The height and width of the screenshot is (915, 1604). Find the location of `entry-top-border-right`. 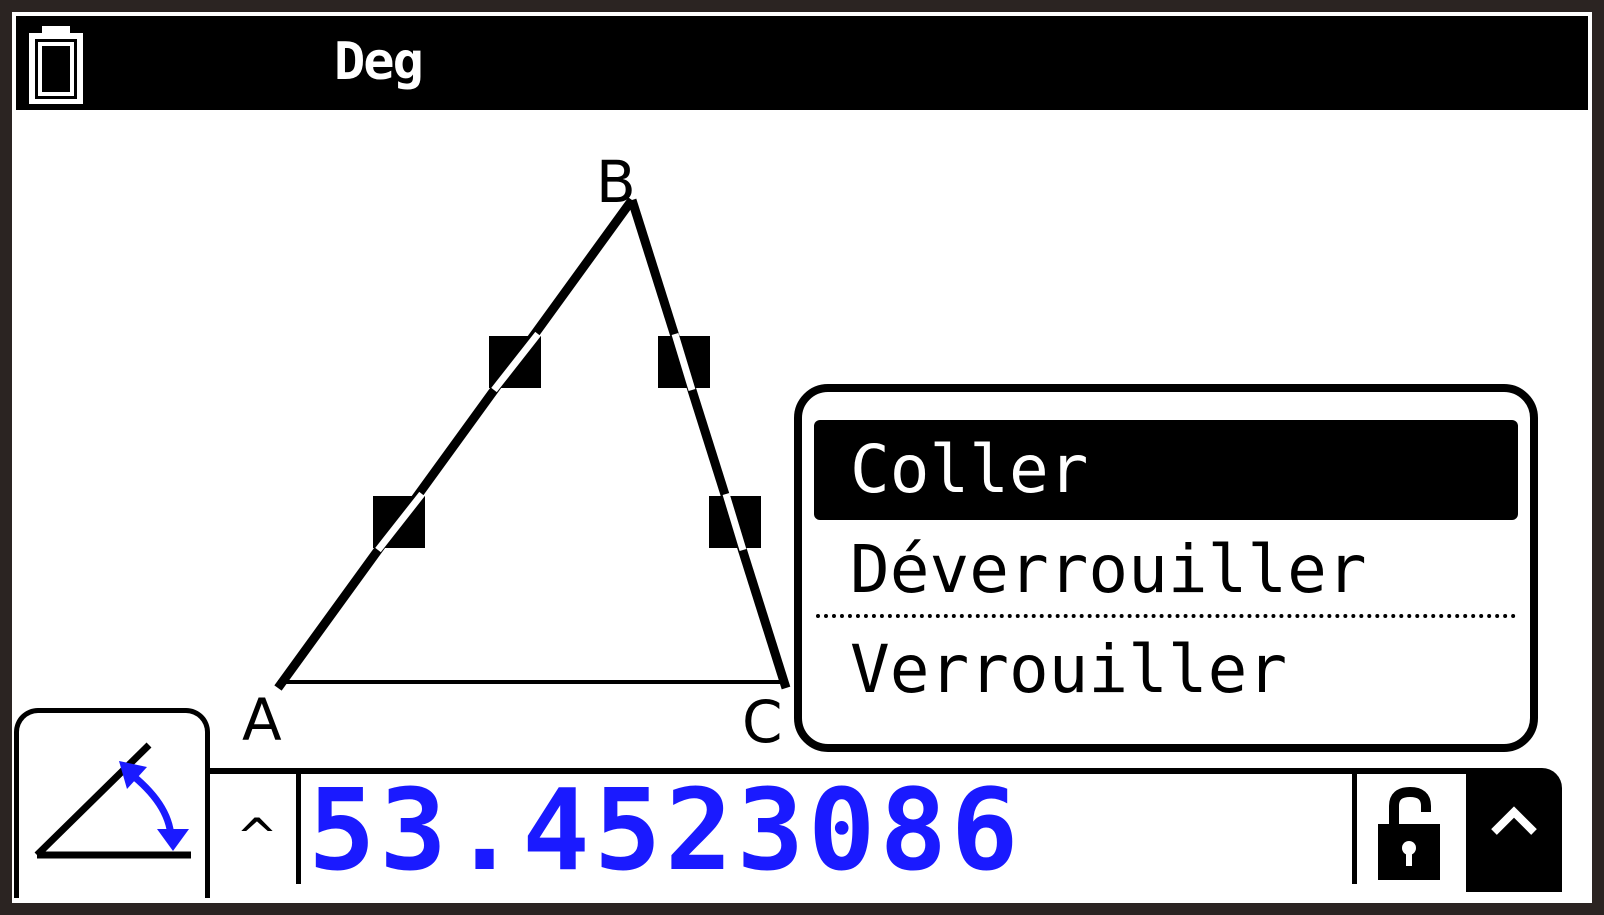

entry-top-border-right is located at coordinates (1411, 771).